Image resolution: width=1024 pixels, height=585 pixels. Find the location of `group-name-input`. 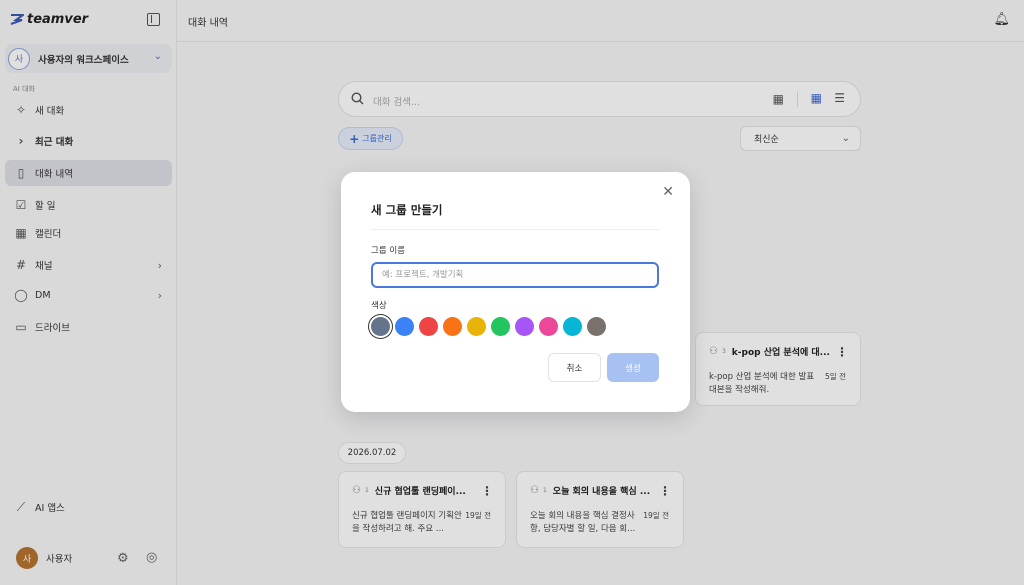

group-name-input is located at coordinates (515, 275).